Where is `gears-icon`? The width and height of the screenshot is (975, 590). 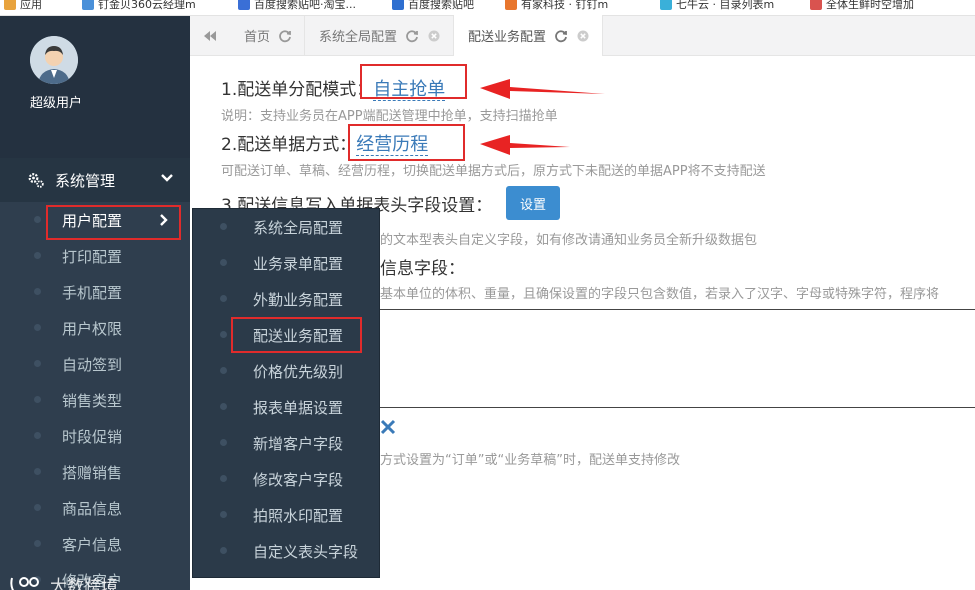 gears-icon is located at coordinates (36, 180).